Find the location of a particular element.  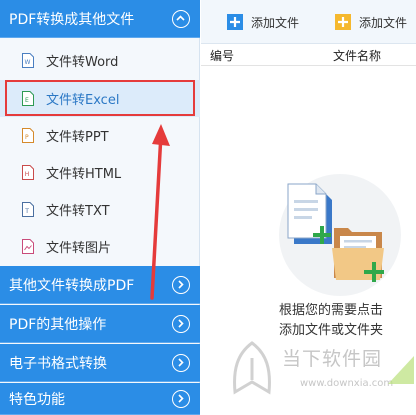

svg-text: T is located at coordinates (26, 211).